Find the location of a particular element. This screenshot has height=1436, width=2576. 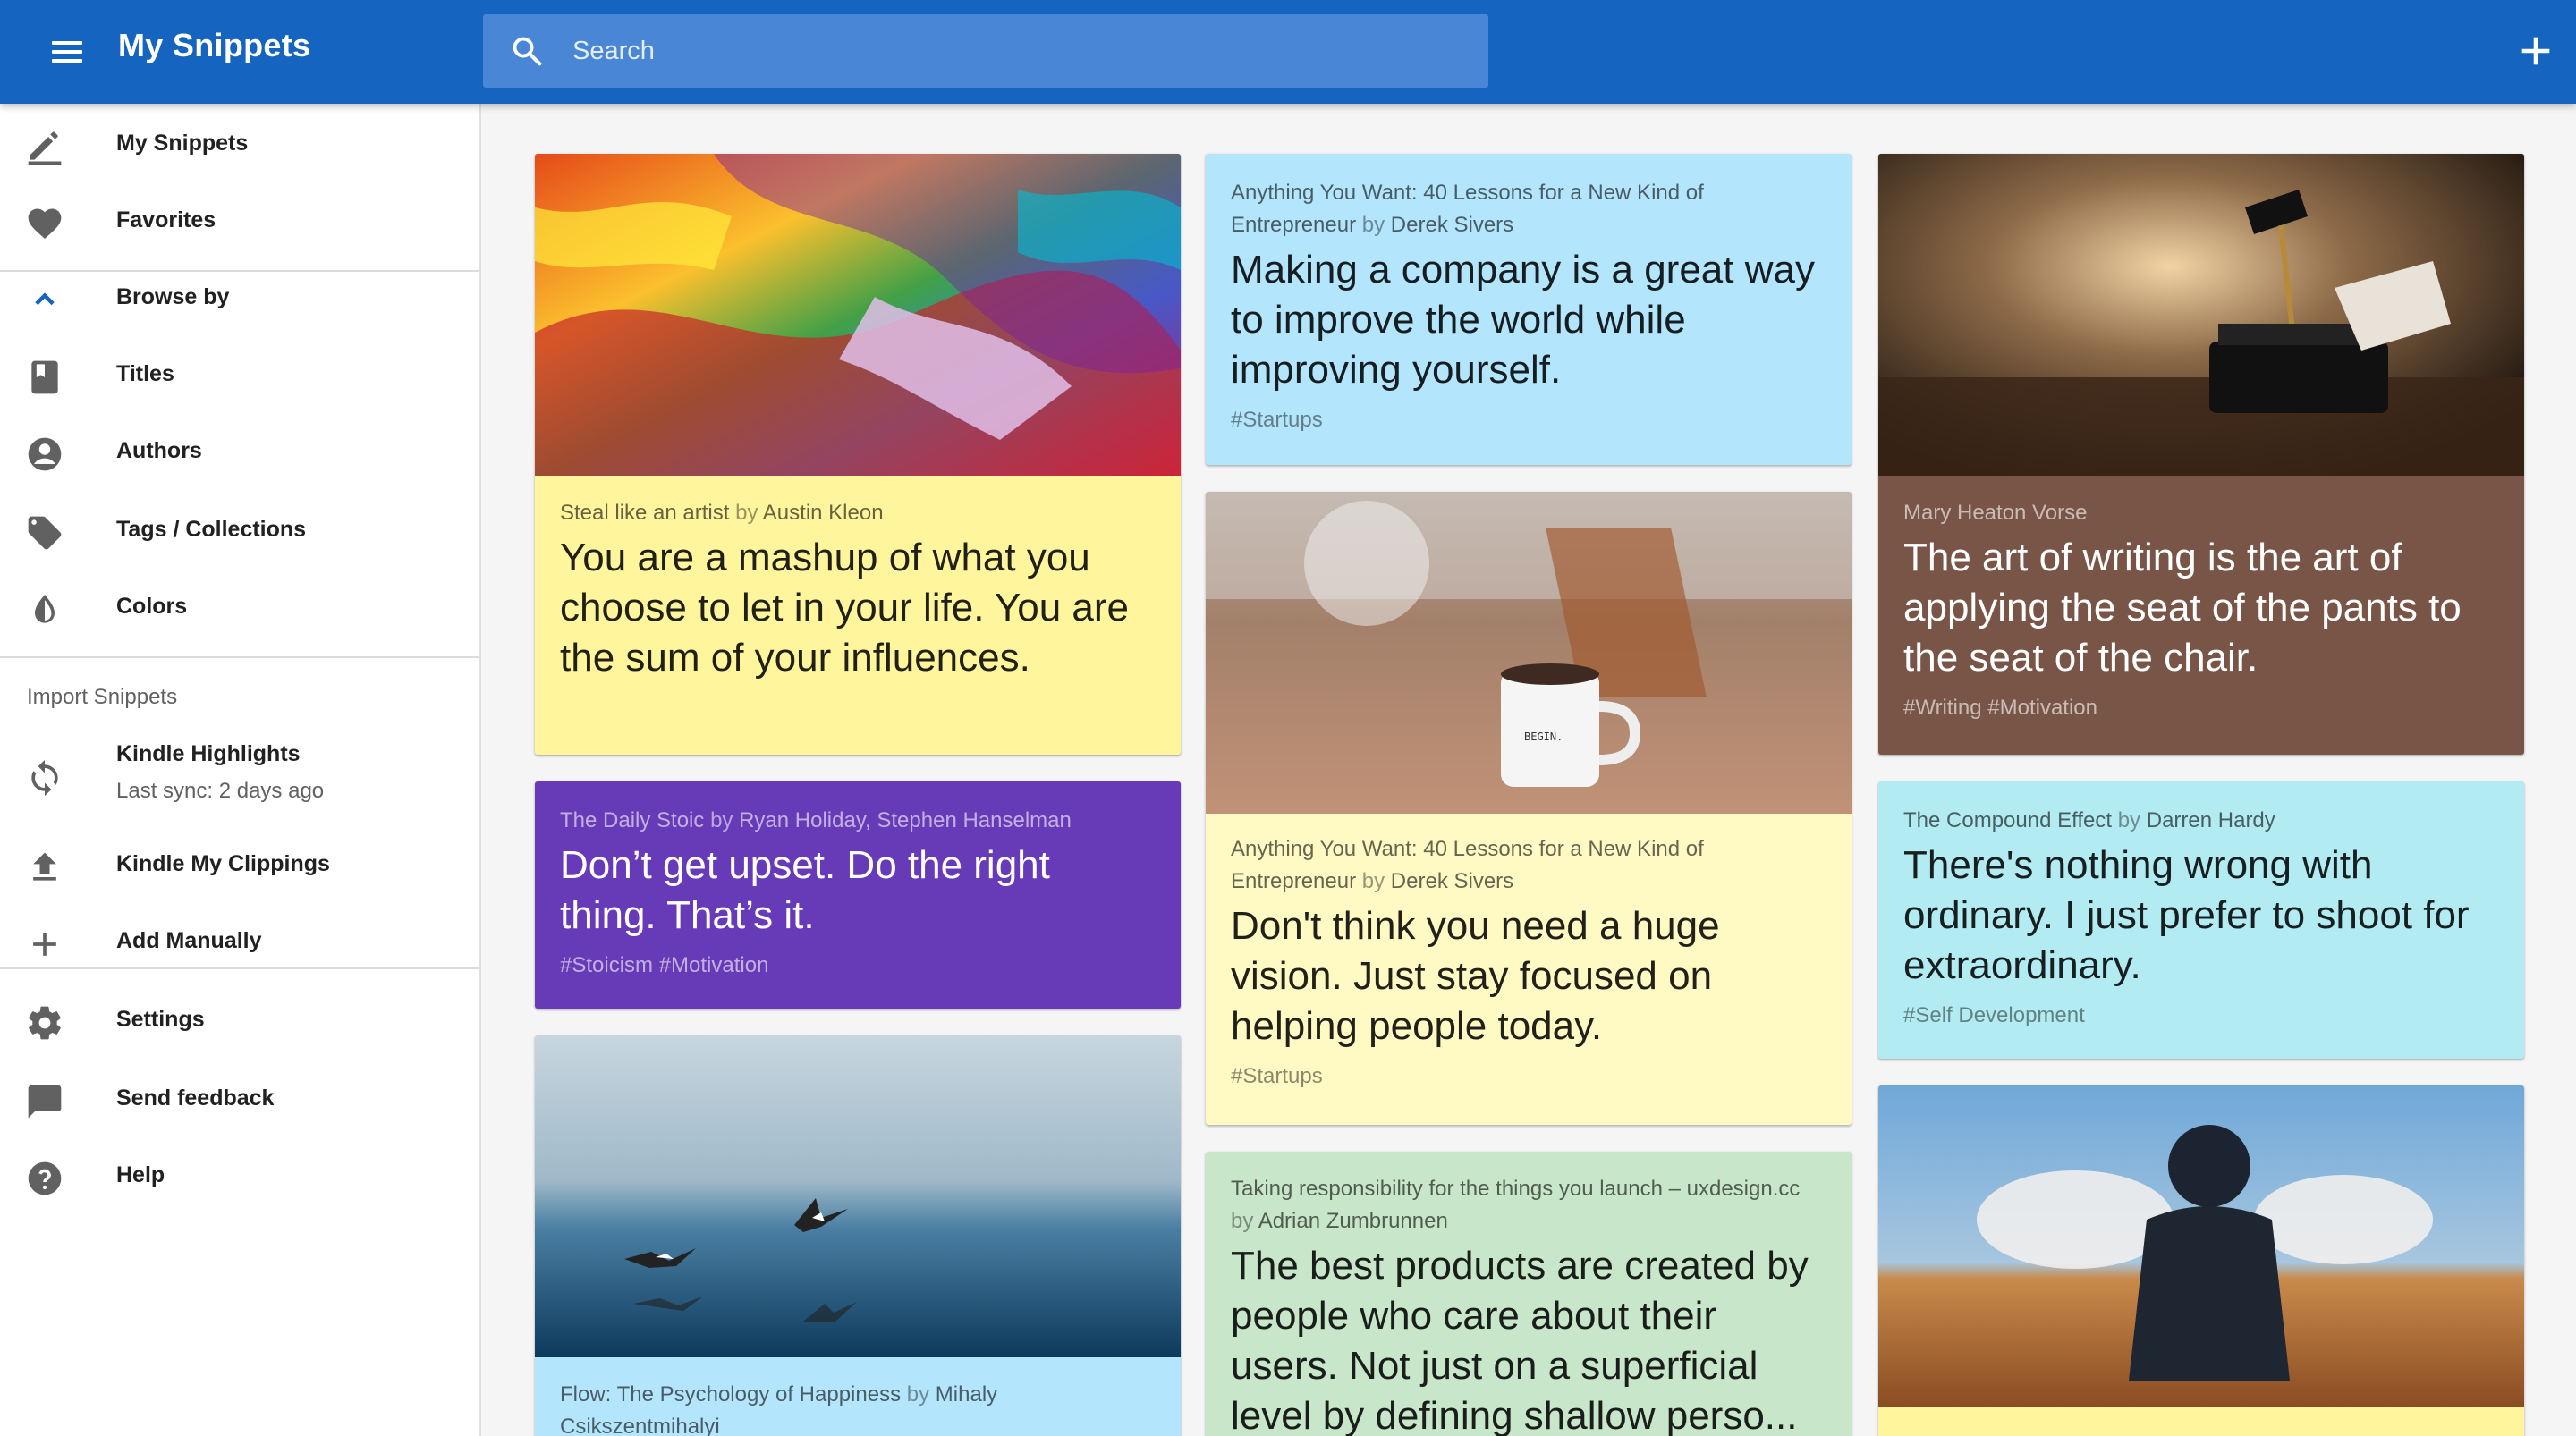

sidebar-item-colors: Colors is located at coordinates (239, 608).